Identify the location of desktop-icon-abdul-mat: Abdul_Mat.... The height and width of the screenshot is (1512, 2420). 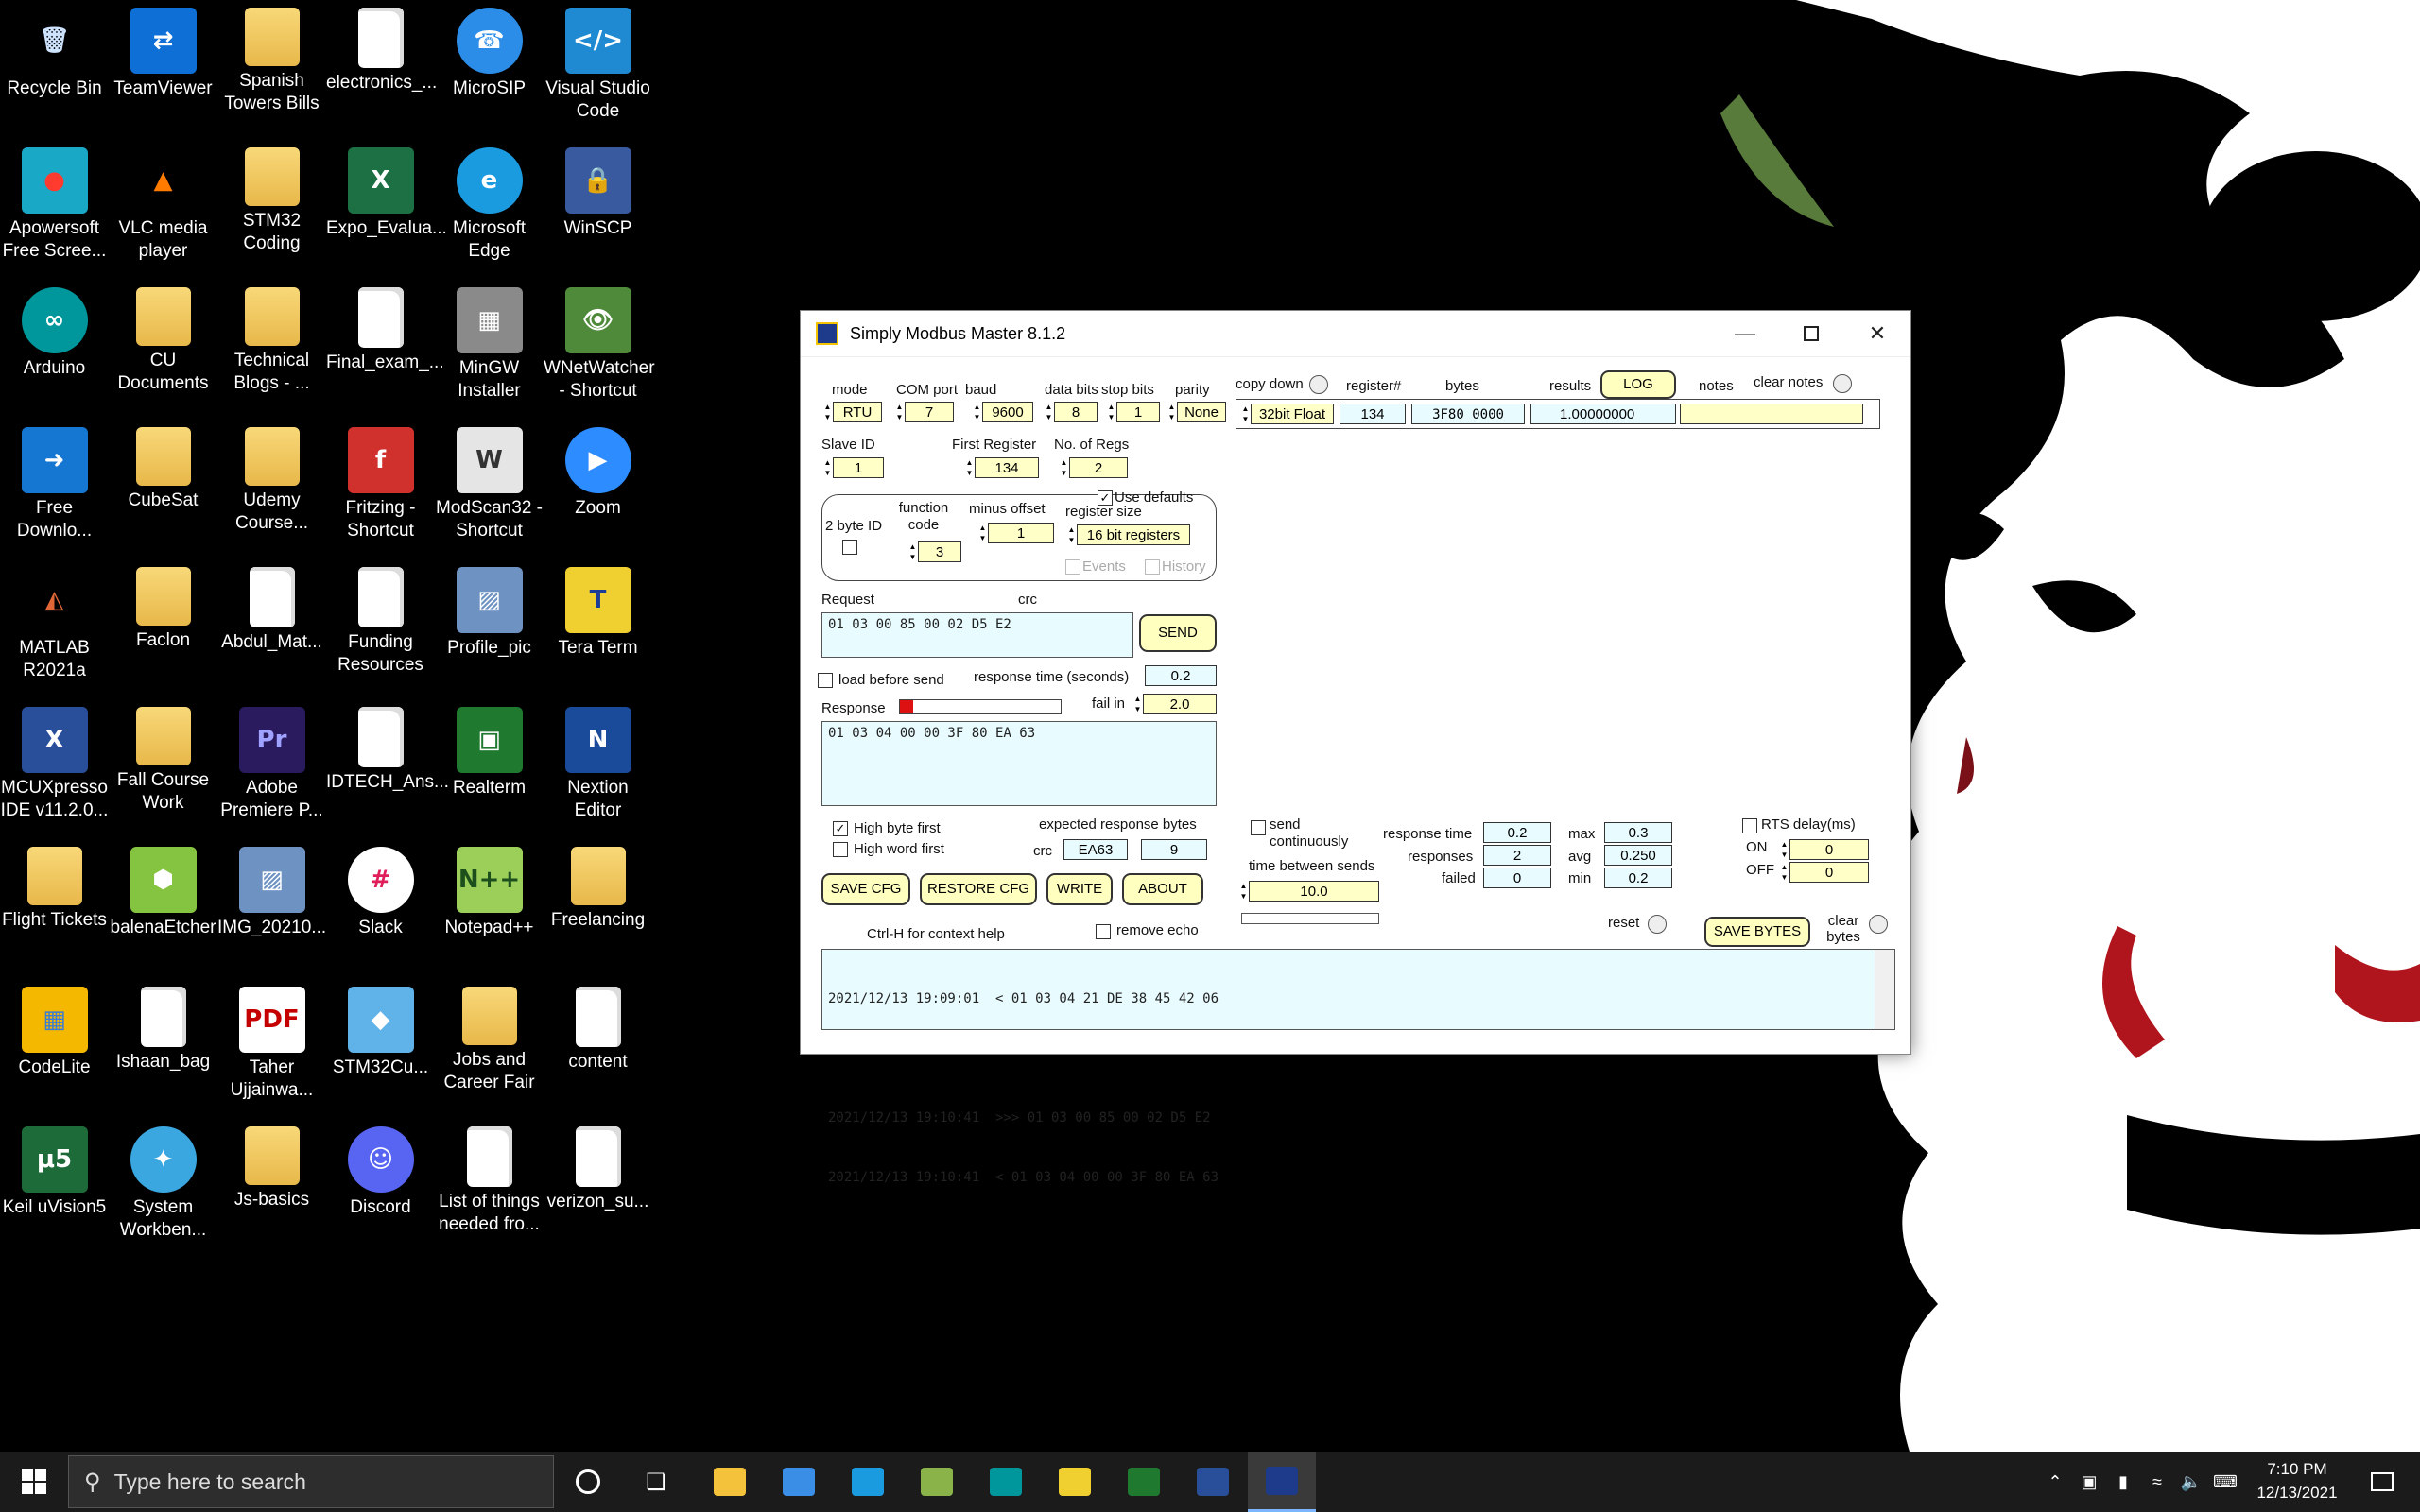
(271, 628).